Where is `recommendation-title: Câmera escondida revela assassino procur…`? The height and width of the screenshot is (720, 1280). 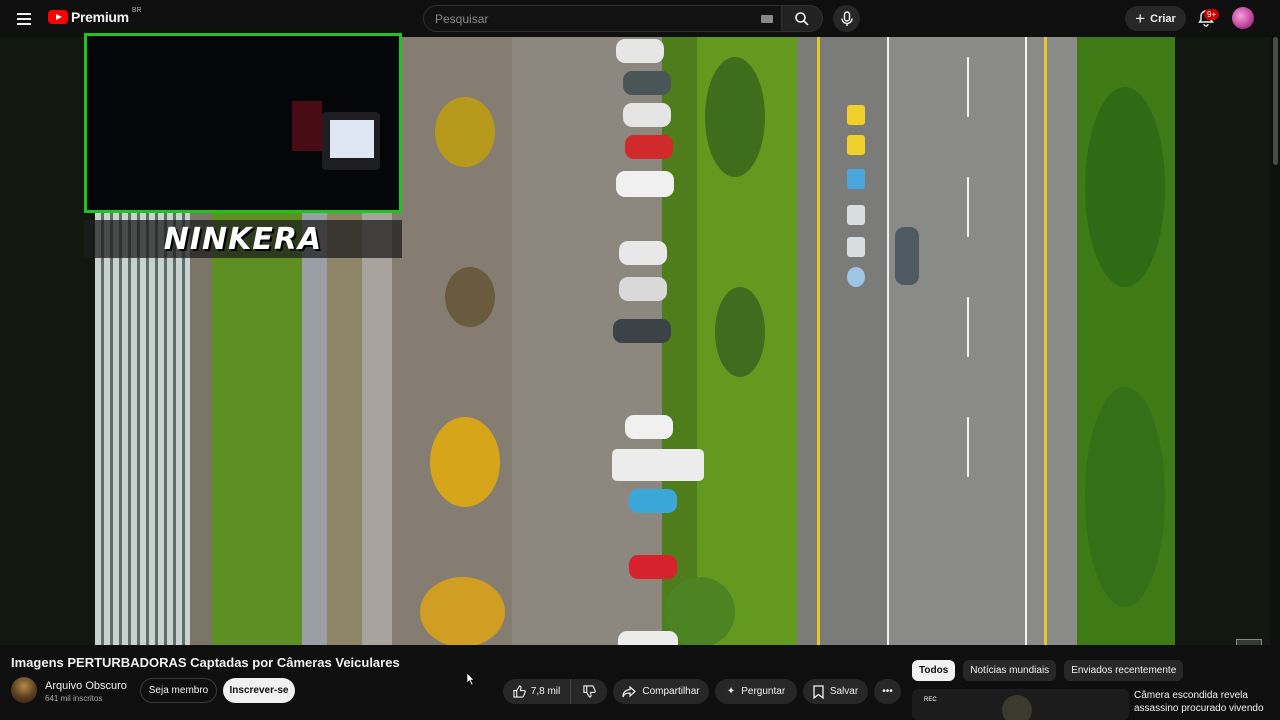
recommendation-title: Câmera escondida revela assassino procur… is located at coordinates (1202, 702).